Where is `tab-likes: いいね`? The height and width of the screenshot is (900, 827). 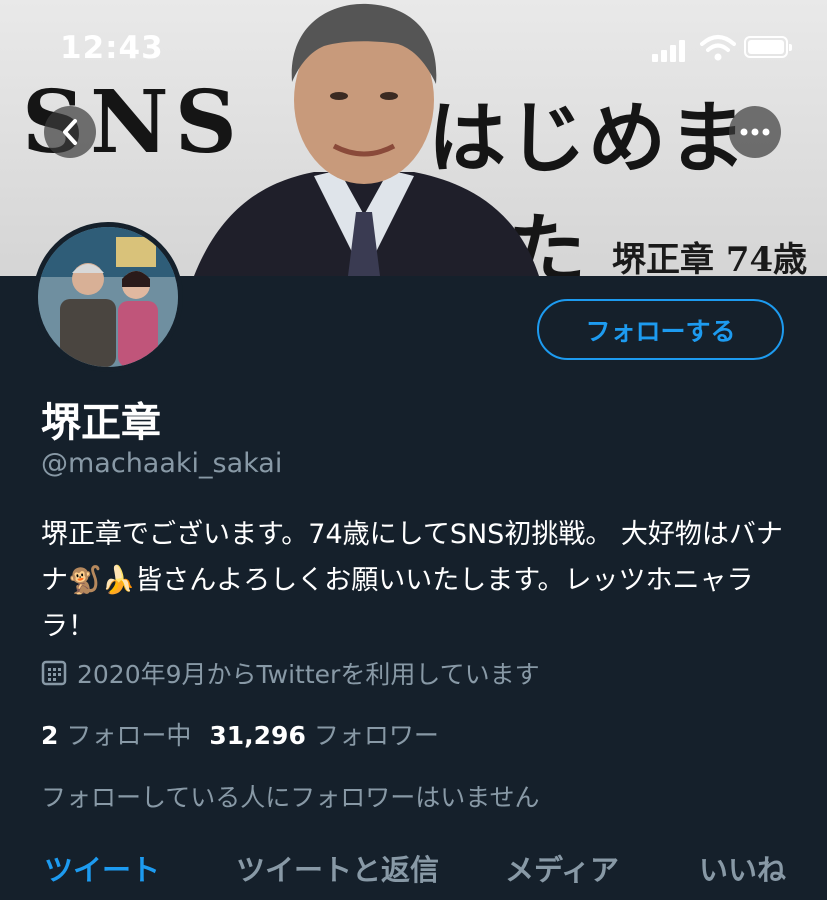 tab-likes: いいね is located at coordinates (742, 868).